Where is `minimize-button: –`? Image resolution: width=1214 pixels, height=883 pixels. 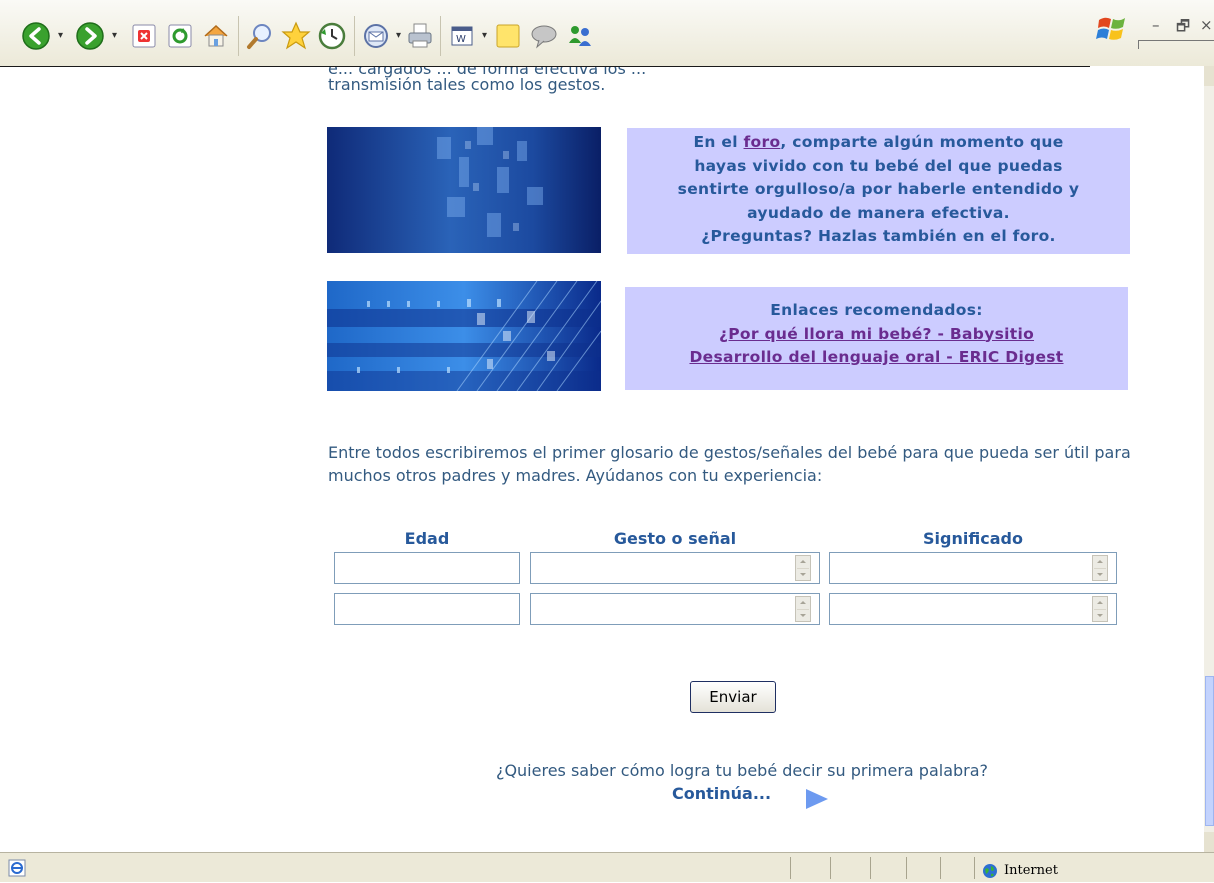 minimize-button: – is located at coordinates (1156, 25).